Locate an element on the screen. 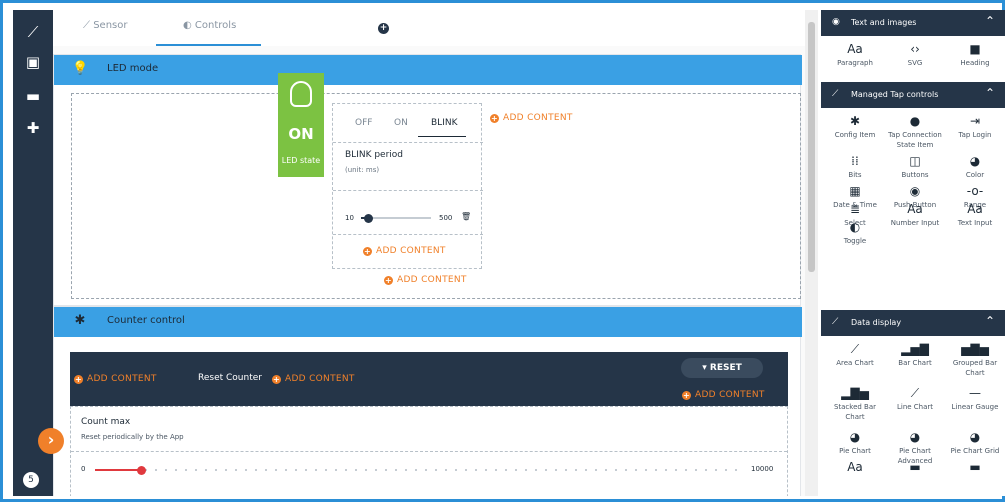  count-slider-min: 0 is located at coordinates (83, 469).